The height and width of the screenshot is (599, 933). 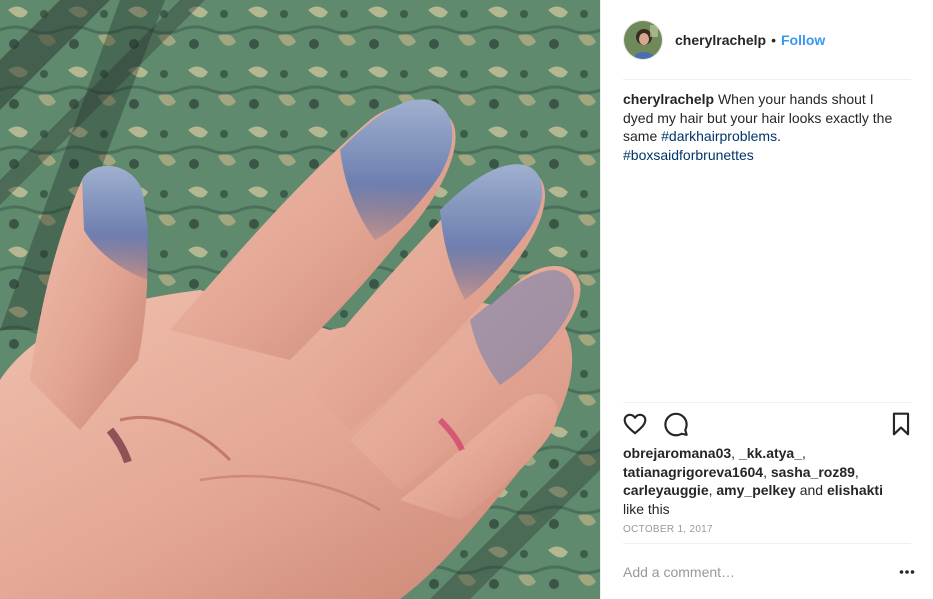 I want to click on bookmark-icon, so click(x=901, y=424).